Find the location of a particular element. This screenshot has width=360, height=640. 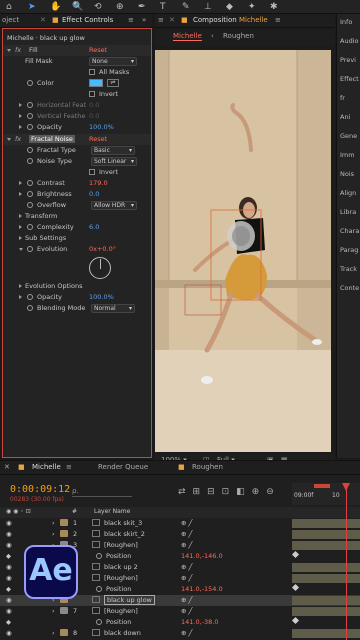

vfeather-value: 0.0 is located at coordinates (94, 116).